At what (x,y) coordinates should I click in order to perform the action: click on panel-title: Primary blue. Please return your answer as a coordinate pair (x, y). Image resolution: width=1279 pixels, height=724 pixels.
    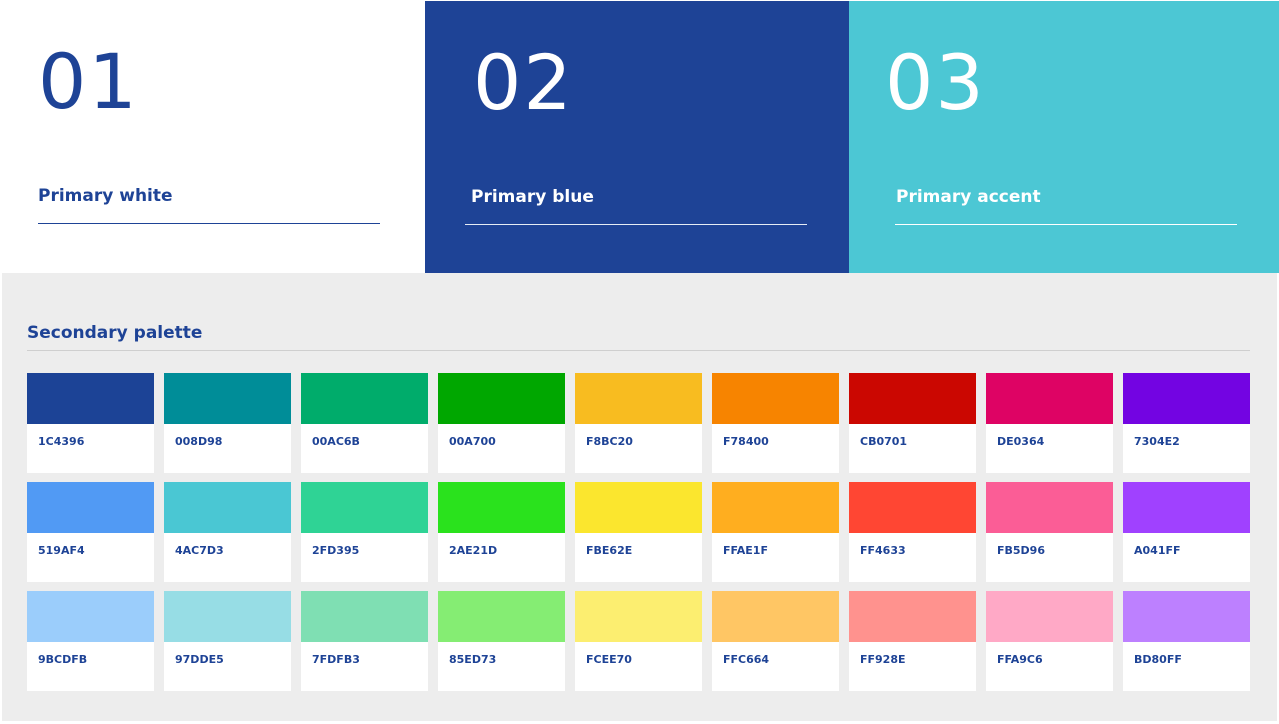
    Looking at the image, I should click on (532, 197).